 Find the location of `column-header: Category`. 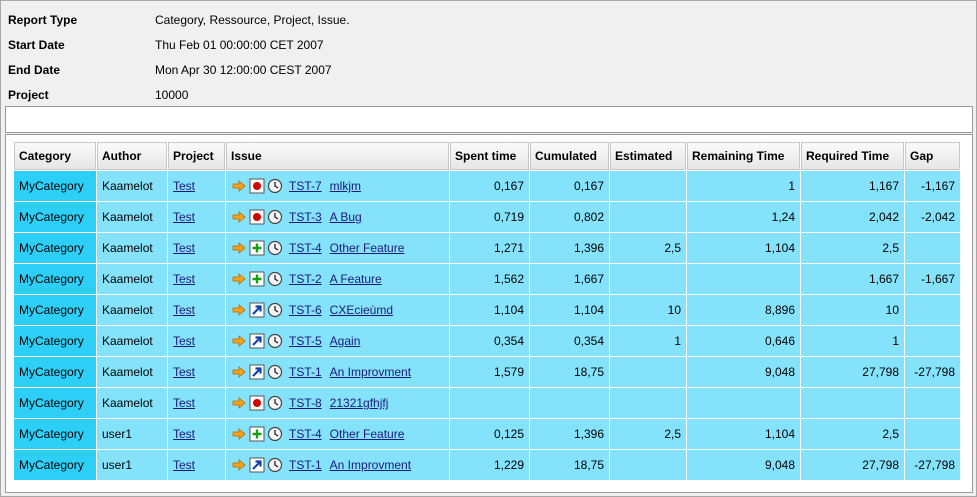

column-header: Category is located at coordinates (55, 156).